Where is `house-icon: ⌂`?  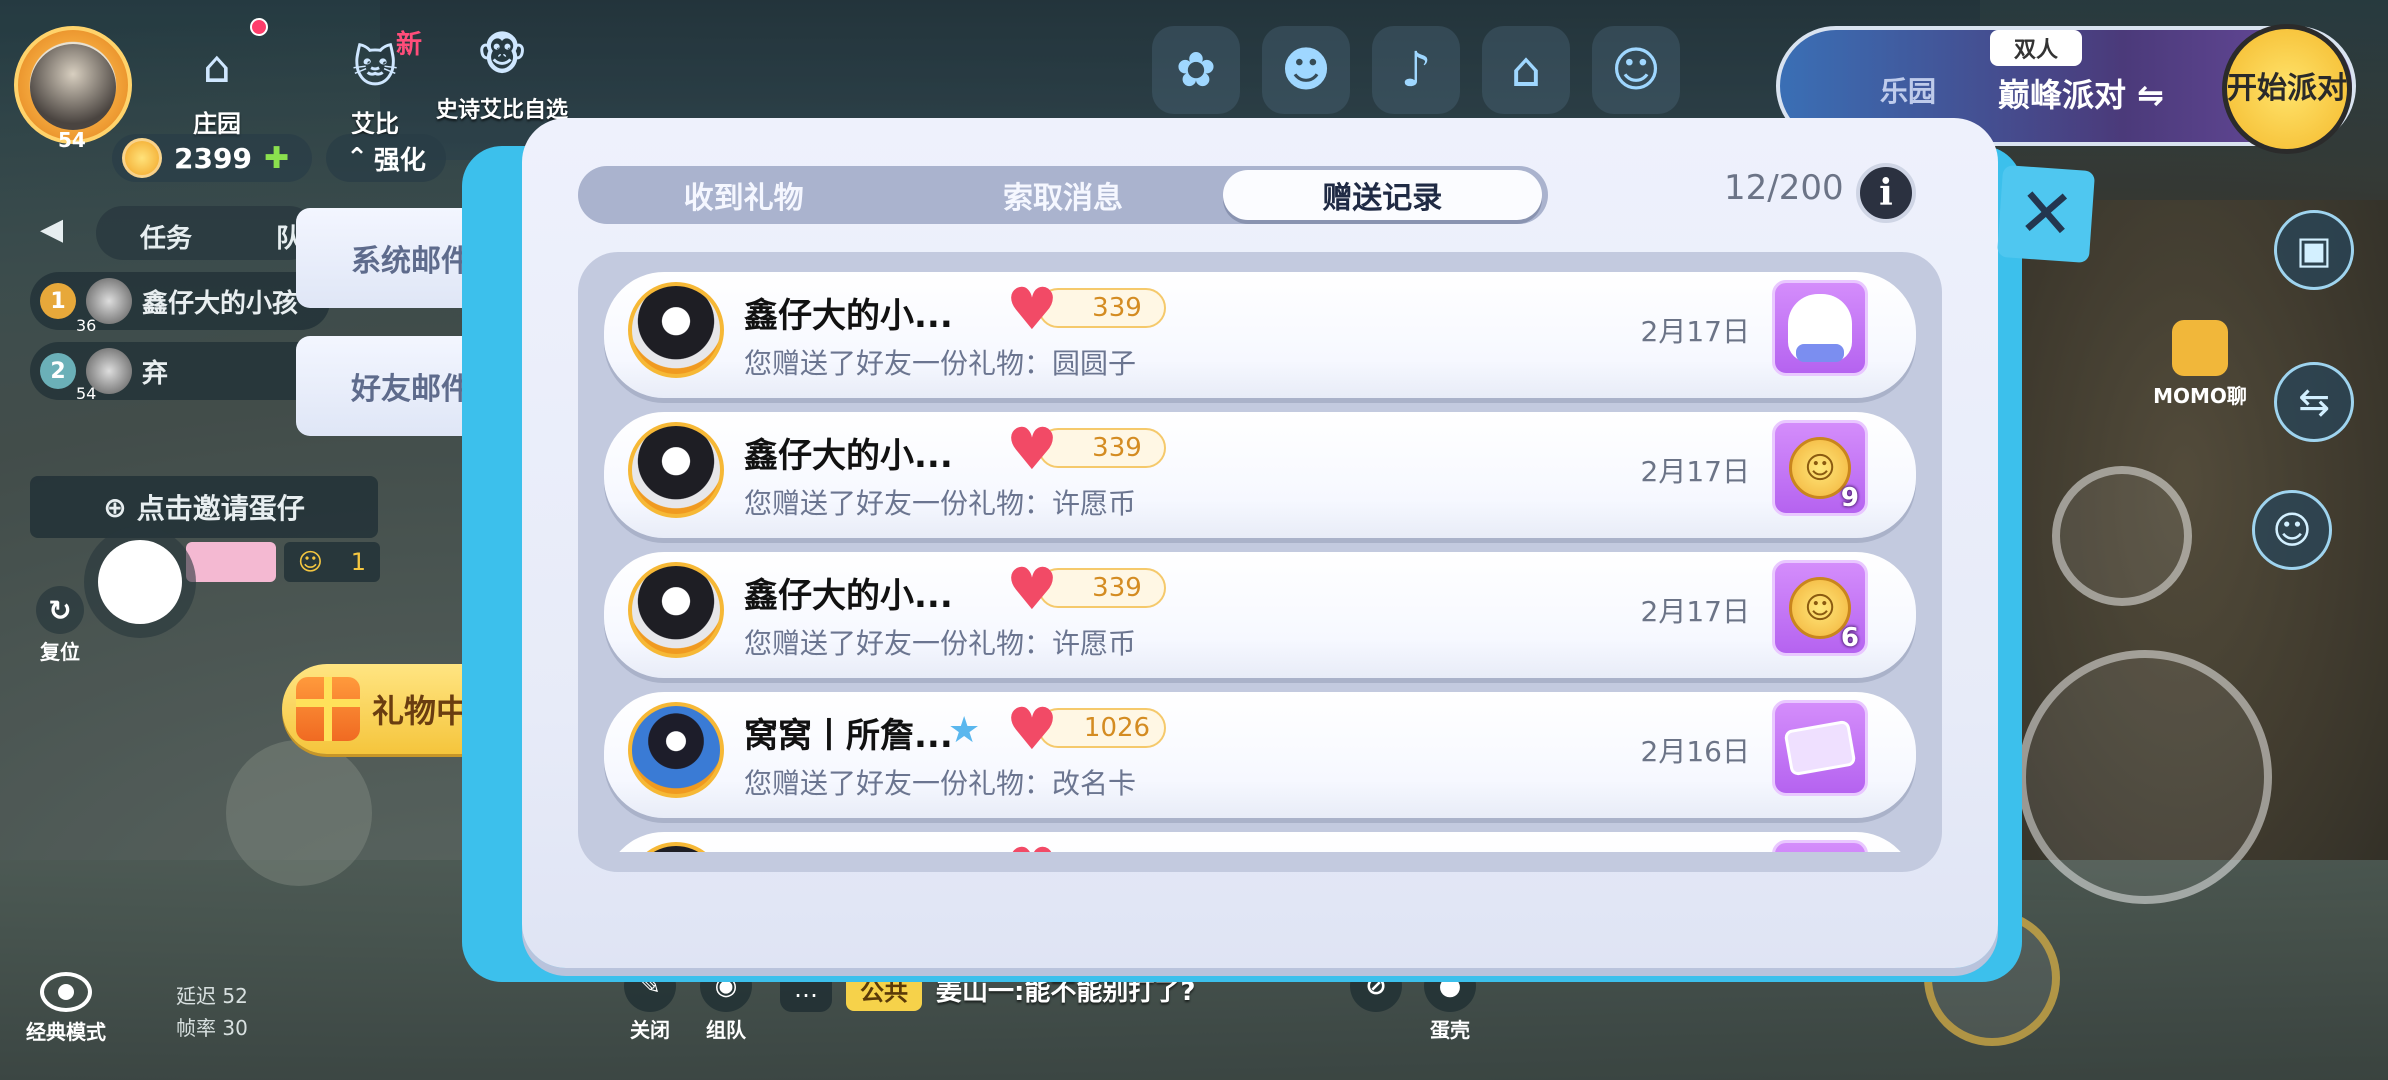
house-icon: ⌂ is located at coordinates (217, 67).